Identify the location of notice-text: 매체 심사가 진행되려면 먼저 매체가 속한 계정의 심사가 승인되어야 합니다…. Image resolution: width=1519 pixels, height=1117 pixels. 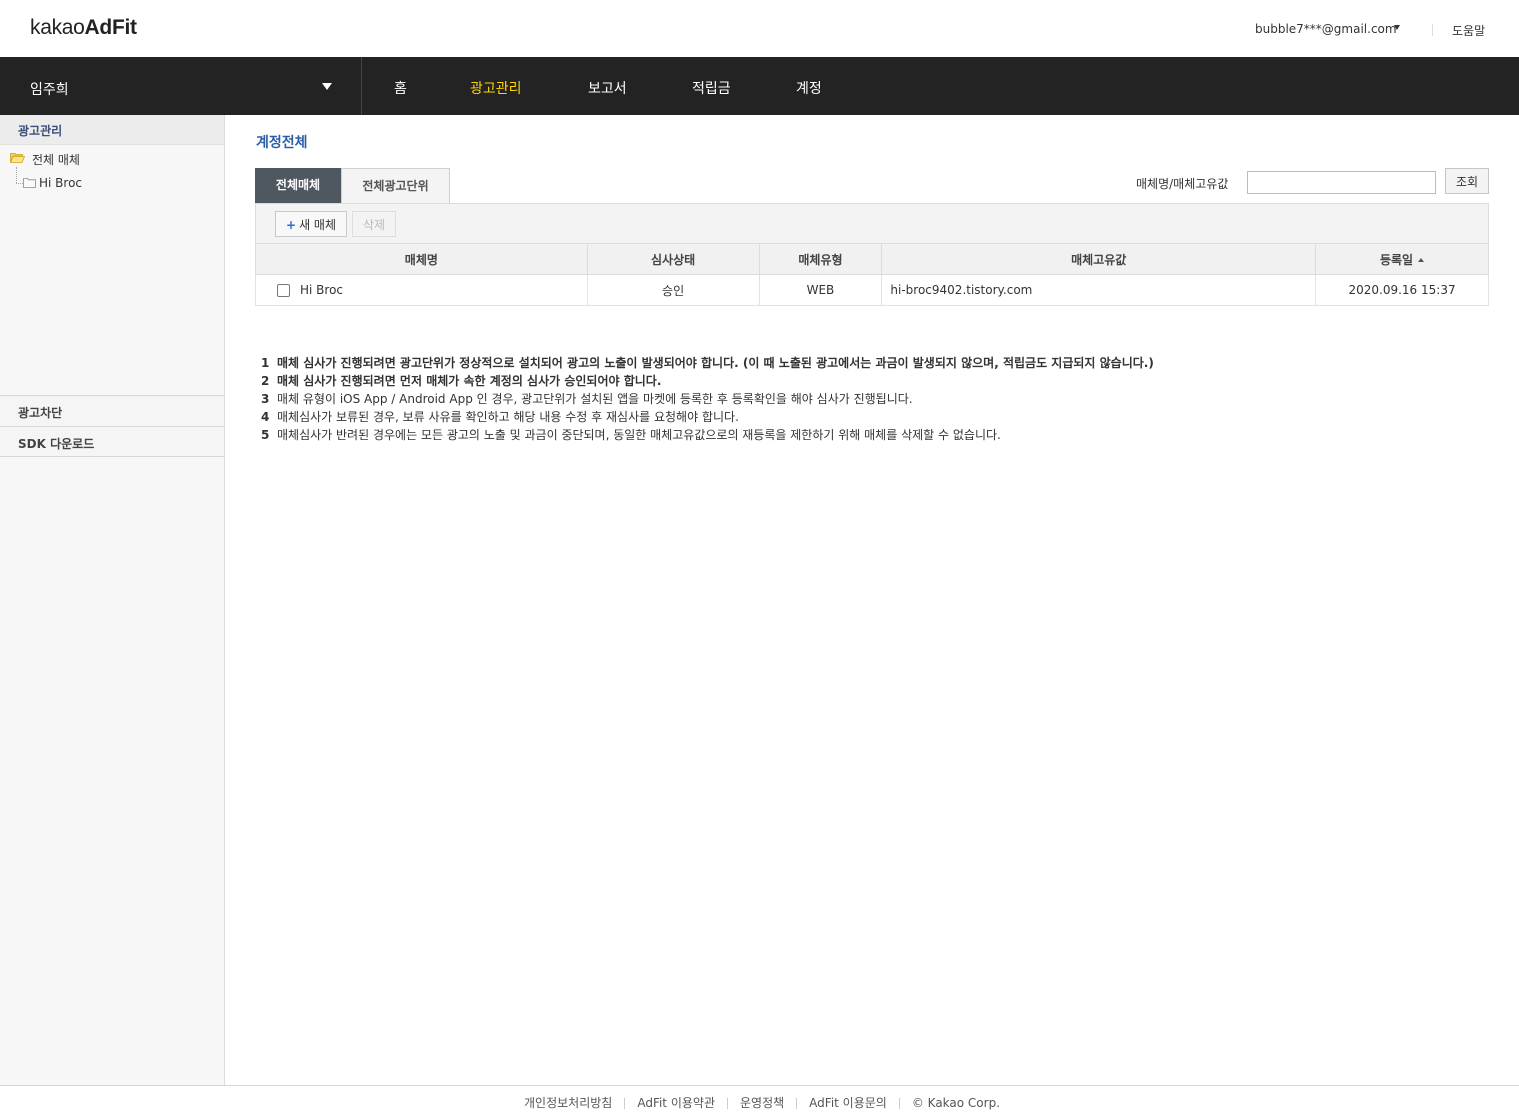
(469, 381).